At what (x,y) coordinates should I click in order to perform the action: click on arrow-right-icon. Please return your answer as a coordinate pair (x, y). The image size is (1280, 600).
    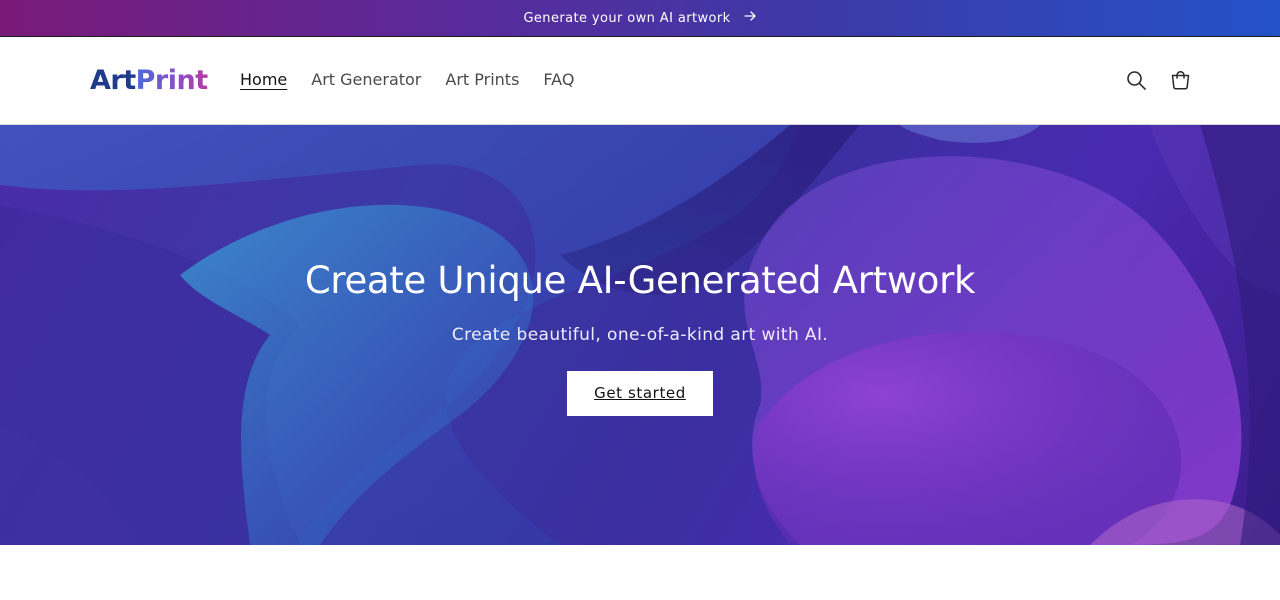
    Looking at the image, I should click on (750, 18).